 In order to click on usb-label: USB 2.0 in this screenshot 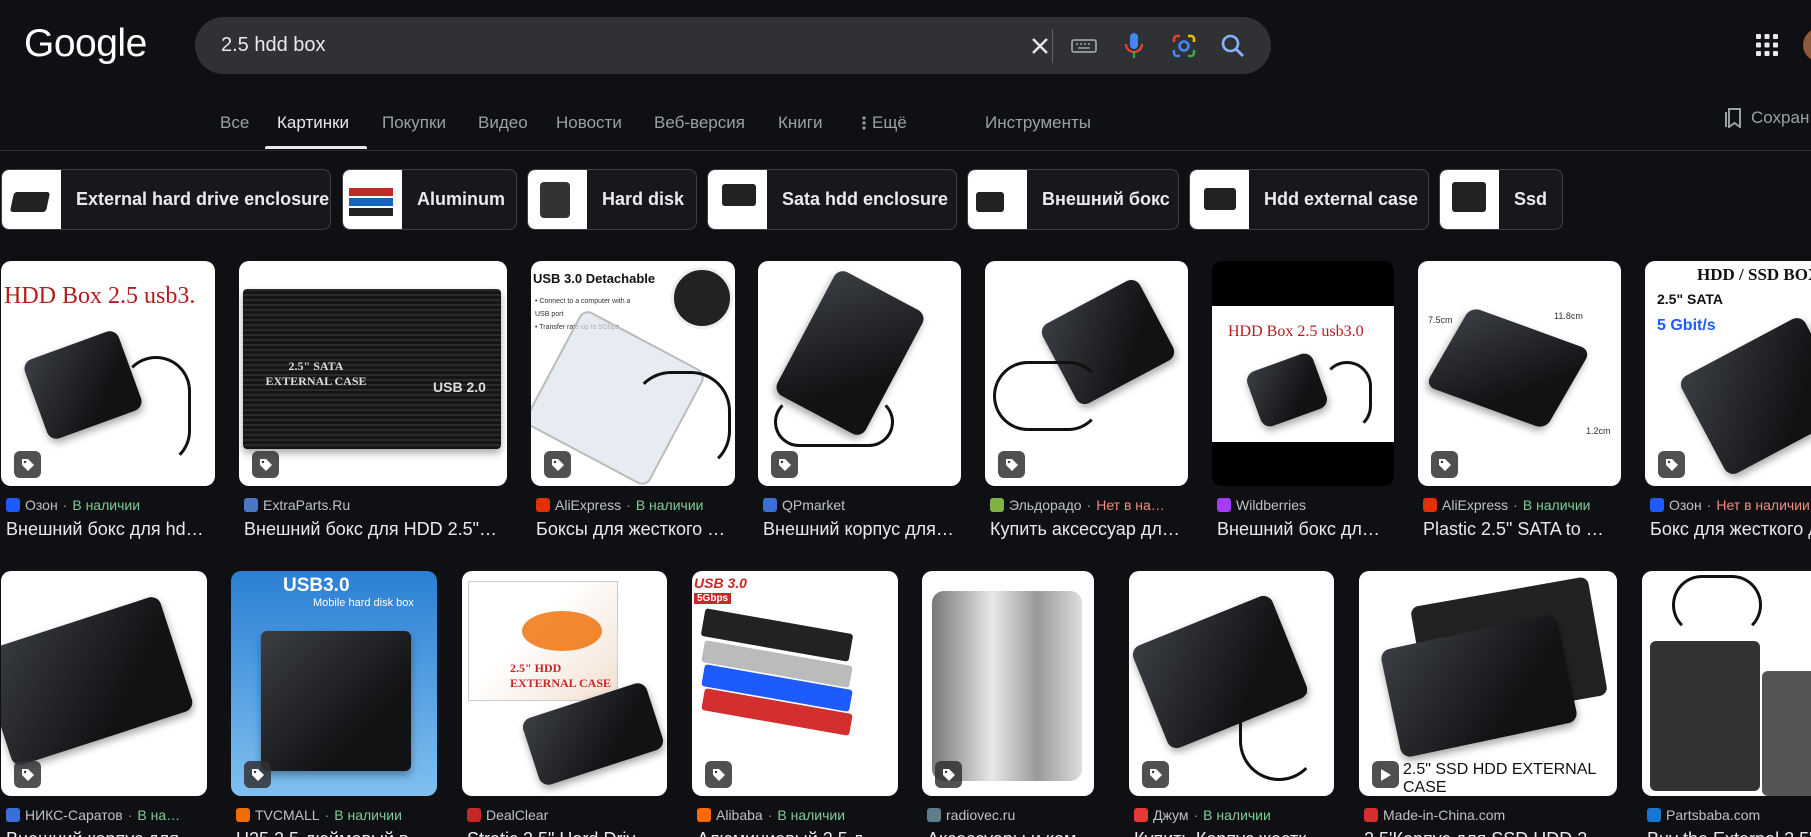, I will do `click(459, 387)`.